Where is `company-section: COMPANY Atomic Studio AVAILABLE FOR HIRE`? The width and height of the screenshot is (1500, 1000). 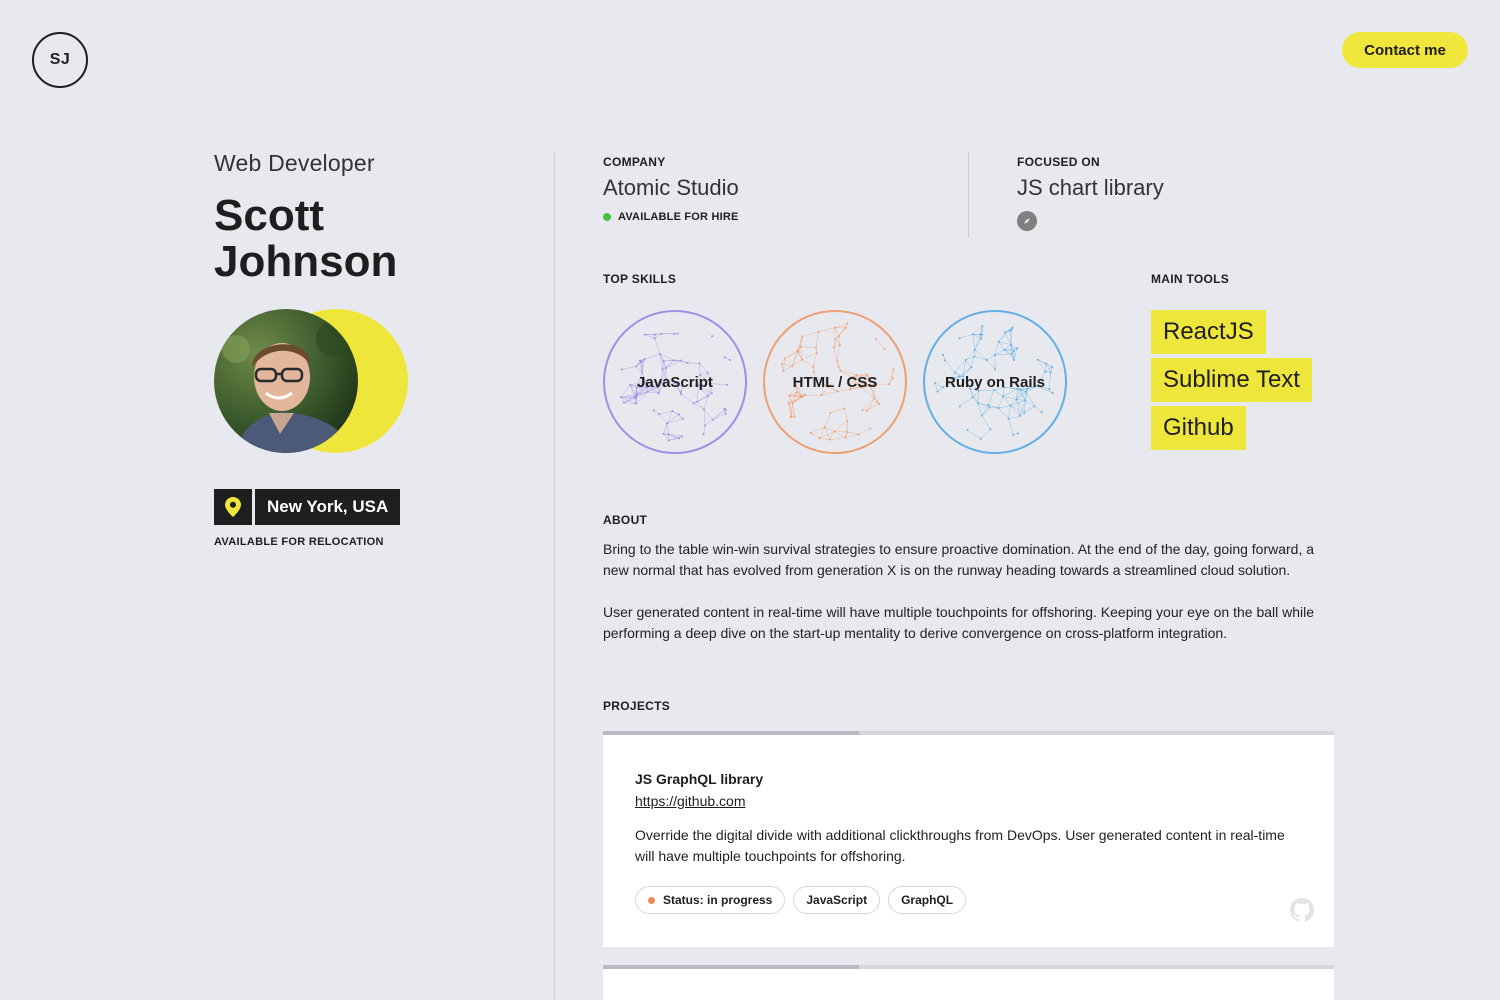 company-section: COMPANY Atomic Studio AVAILABLE FOR HIRE is located at coordinates (671, 189).